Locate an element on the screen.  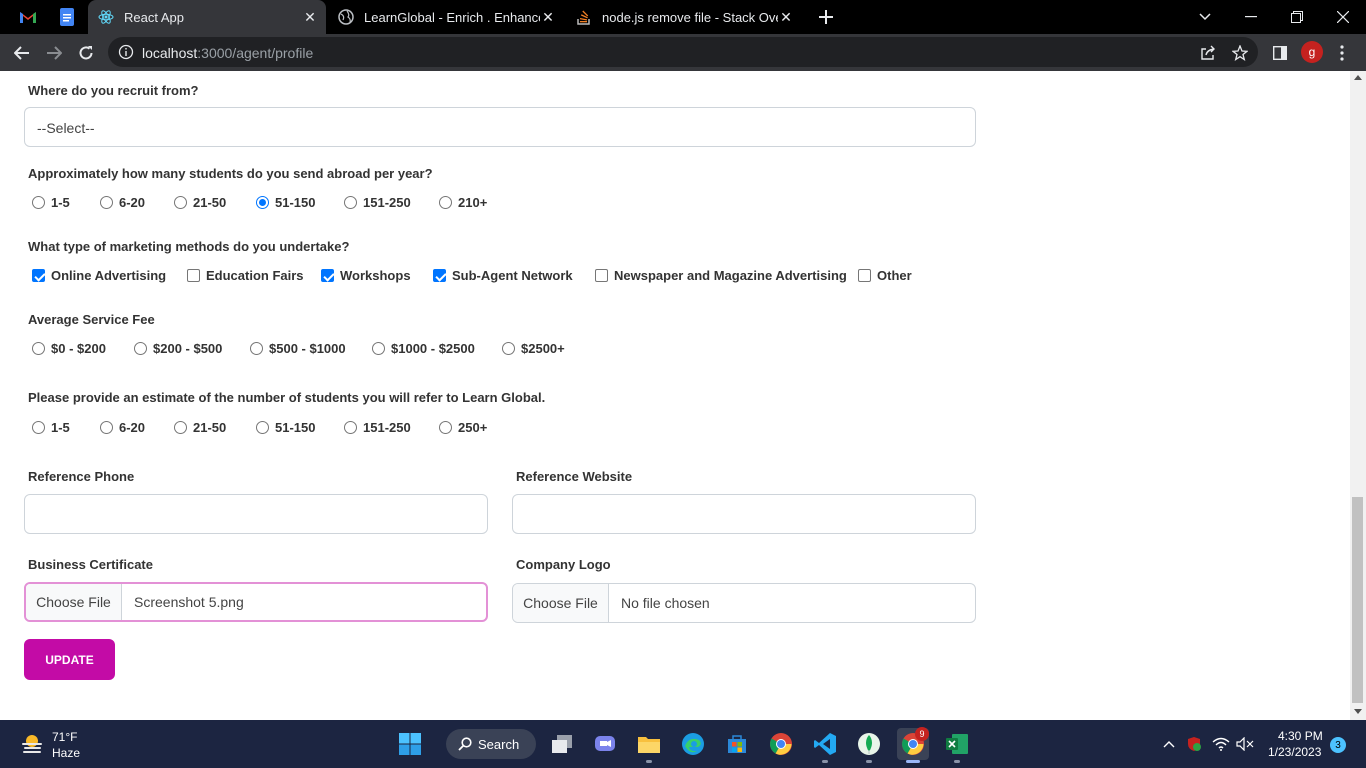
chrome-taskbar-button is located at coordinates (781, 744).